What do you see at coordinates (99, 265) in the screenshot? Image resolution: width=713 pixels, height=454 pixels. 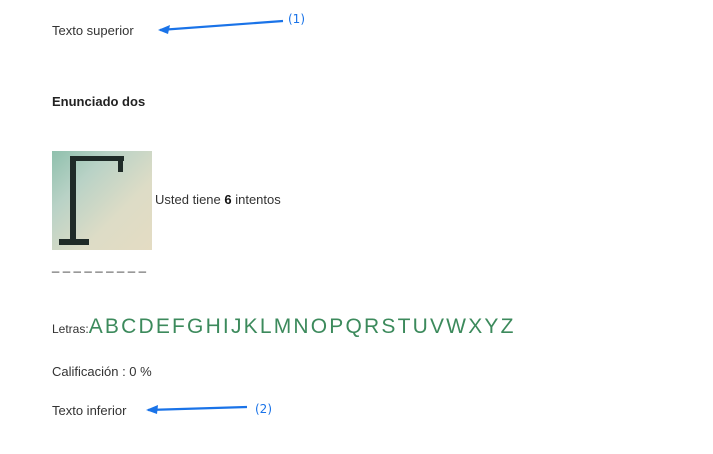 I see `word-blanks: _ _ _ _ _ _ _ _ _` at bounding box center [99, 265].